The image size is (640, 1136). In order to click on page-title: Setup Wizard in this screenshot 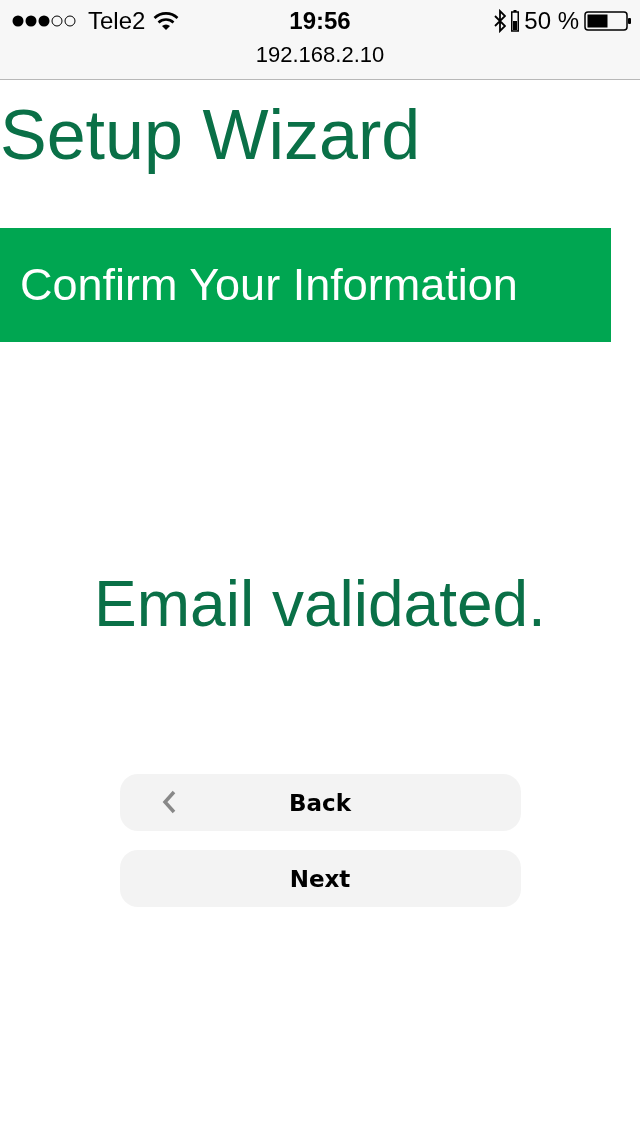, I will do `click(211, 135)`.